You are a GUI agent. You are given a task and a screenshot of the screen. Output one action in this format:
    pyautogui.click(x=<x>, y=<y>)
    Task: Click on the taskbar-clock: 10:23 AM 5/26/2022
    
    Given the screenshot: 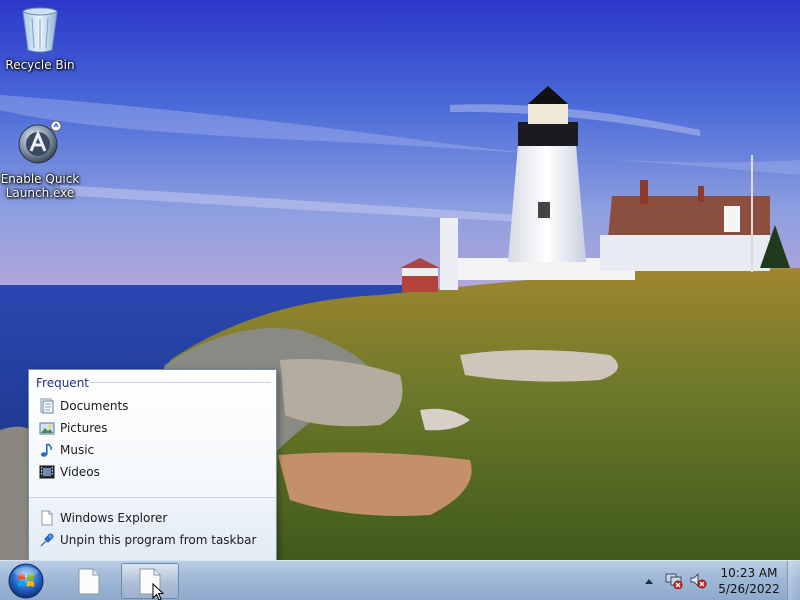 What is the action you would take?
    pyautogui.click(x=749, y=581)
    